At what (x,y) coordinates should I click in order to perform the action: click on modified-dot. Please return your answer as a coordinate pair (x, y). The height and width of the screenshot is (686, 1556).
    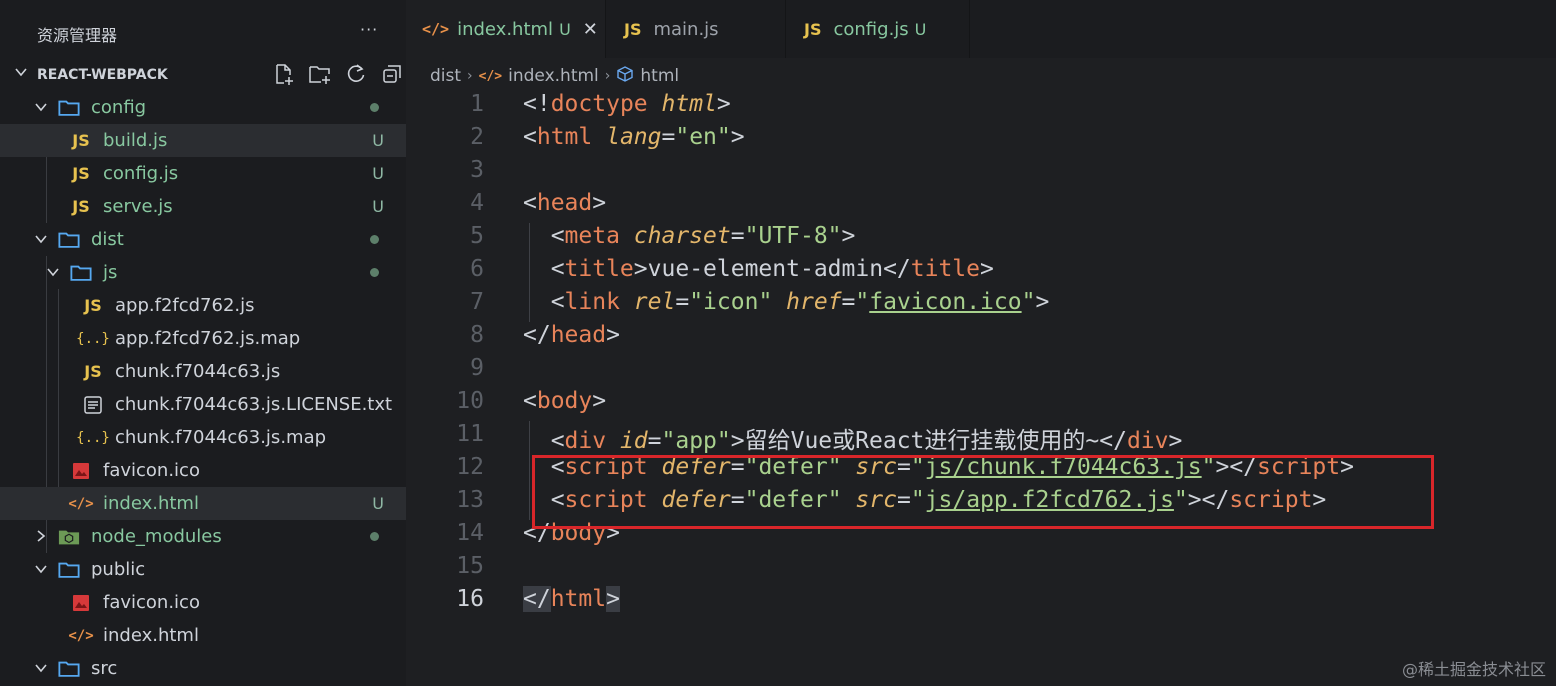
    Looking at the image, I should click on (374, 536).